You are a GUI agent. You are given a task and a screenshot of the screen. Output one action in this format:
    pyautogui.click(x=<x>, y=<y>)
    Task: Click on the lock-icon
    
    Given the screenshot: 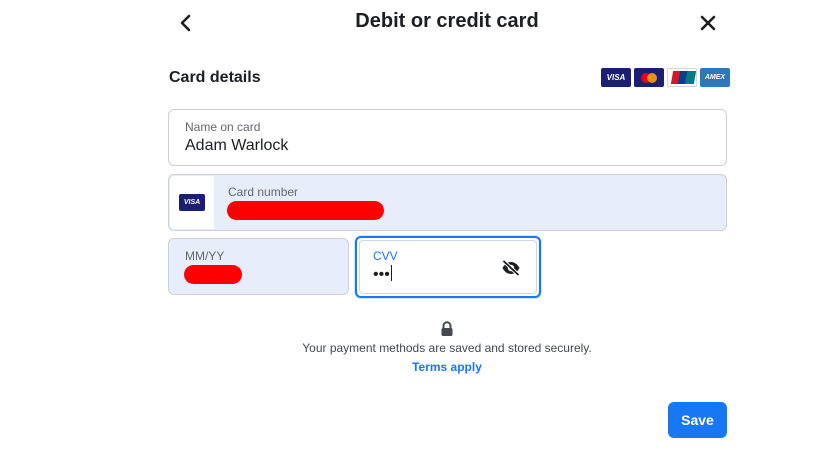 What is the action you would take?
    pyautogui.click(x=447, y=328)
    